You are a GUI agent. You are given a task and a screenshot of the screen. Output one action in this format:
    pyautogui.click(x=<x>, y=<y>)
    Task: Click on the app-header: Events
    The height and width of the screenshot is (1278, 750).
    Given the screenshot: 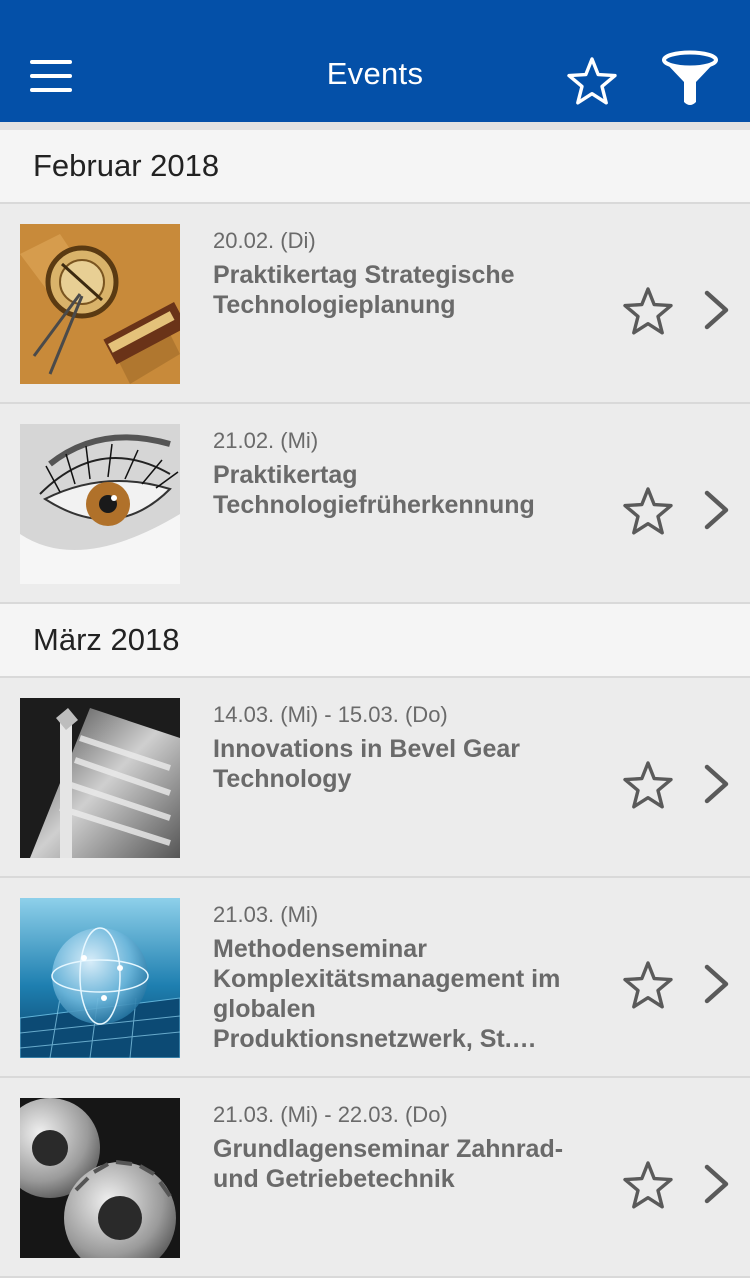 What is the action you would take?
    pyautogui.click(x=375, y=61)
    